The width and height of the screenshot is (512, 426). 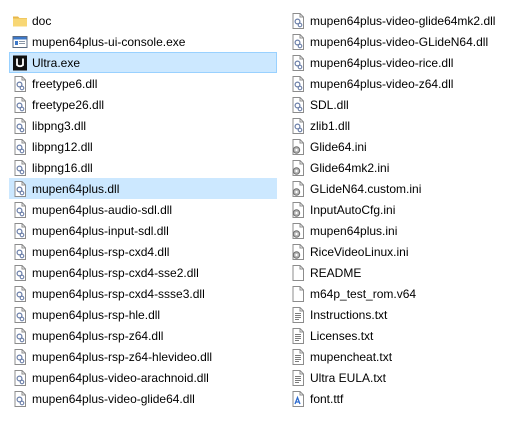 What do you see at coordinates (403, 20) in the screenshot?
I see `file-name: mupen64plus-video-glide64mk2.dll` at bounding box center [403, 20].